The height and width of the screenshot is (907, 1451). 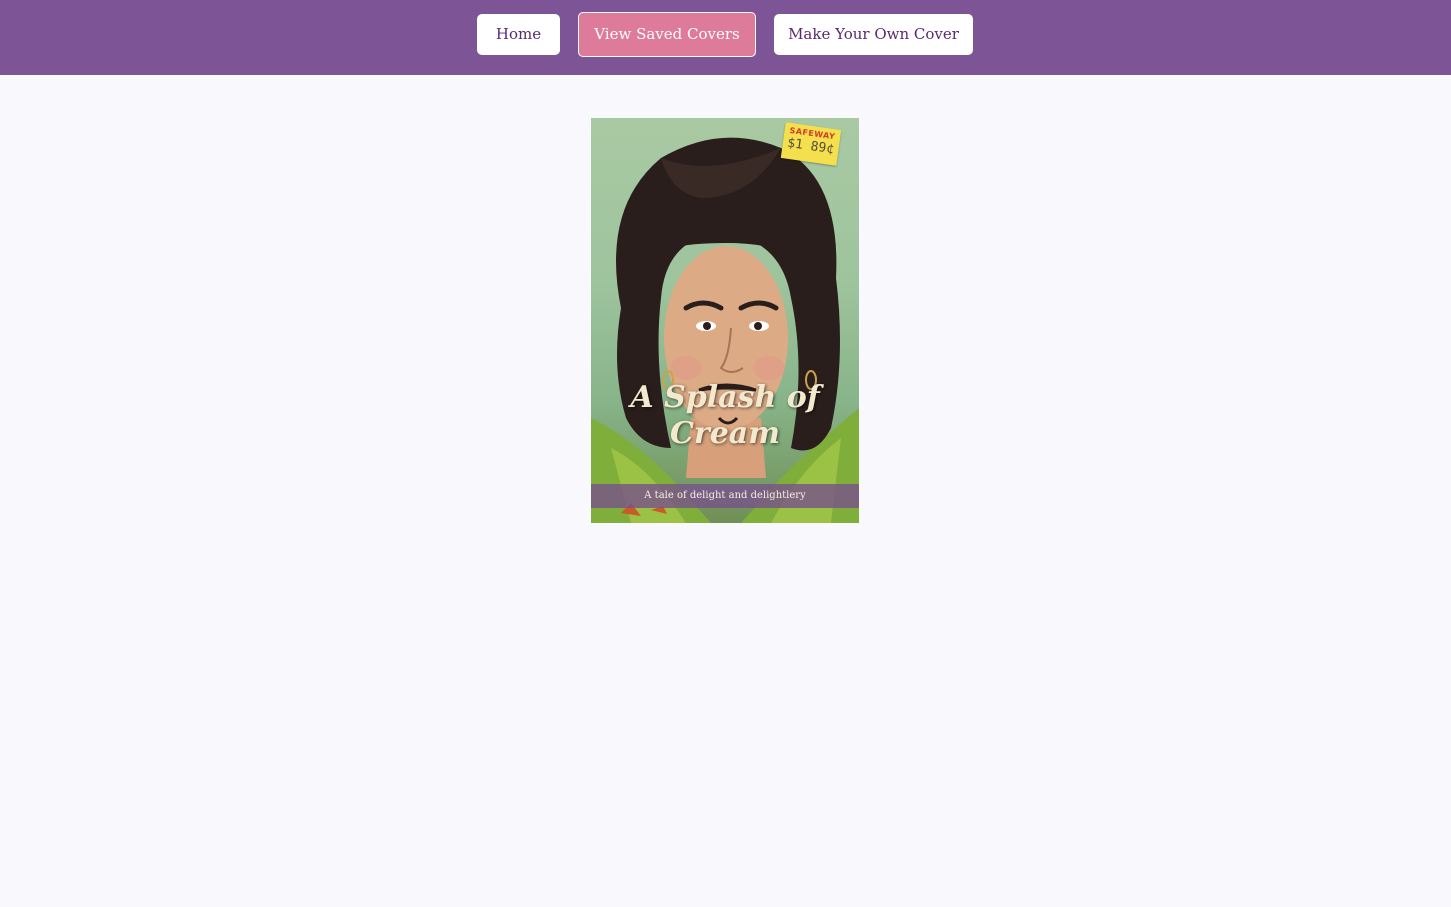 What do you see at coordinates (811, 144) in the screenshot?
I see `price-sticker: SAFEWAY $1 89¢` at bounding box center [811, 144].